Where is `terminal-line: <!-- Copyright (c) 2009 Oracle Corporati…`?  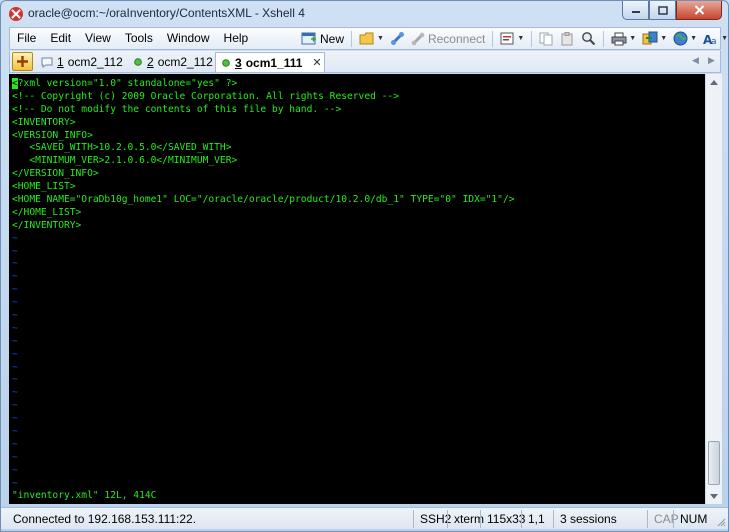 terminal-line: <!-- Copyright (c) 2009 Oracle Corporati… is located at coordinates (205, 96).